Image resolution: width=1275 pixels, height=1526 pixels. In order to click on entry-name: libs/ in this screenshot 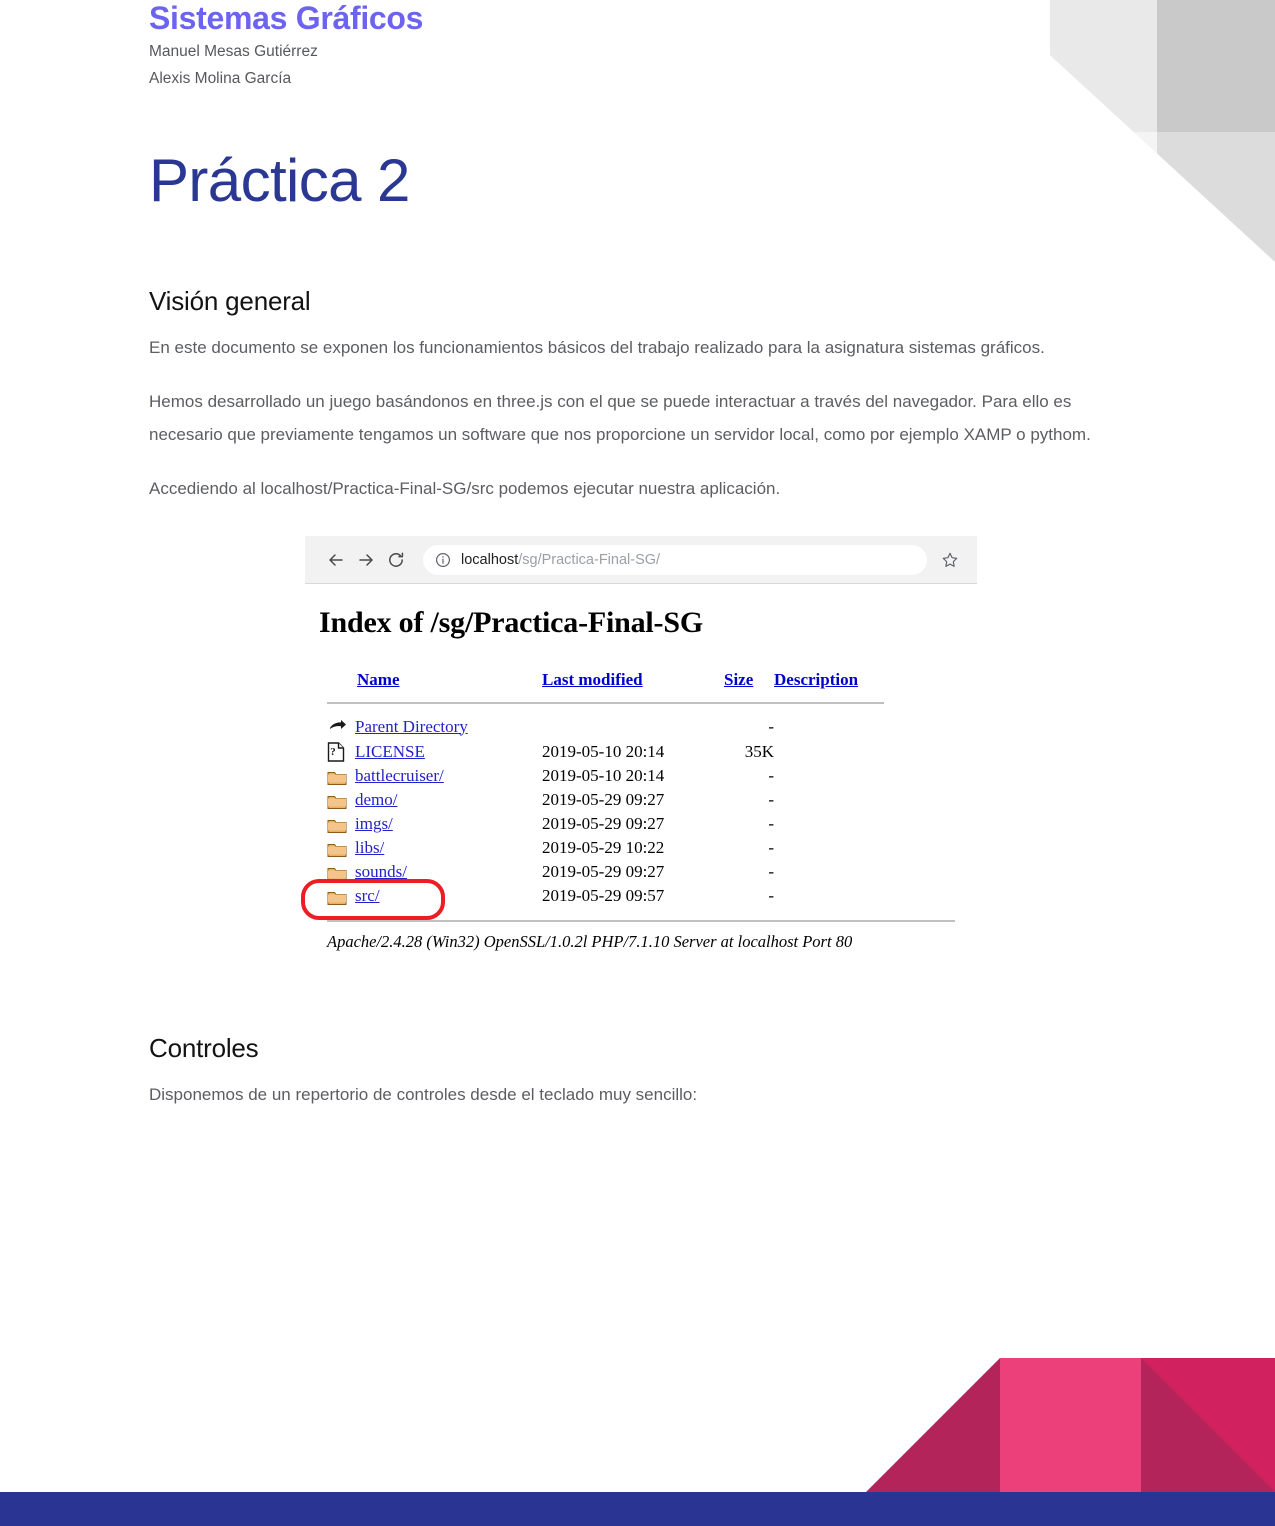, I will do `click(448, 848)`.